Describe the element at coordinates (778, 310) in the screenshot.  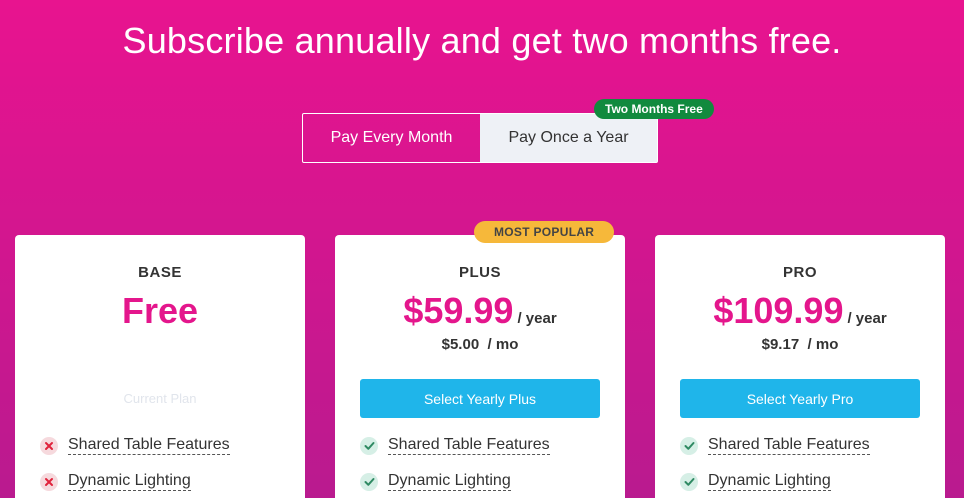
I see `plan-price: $109.99` at that location.